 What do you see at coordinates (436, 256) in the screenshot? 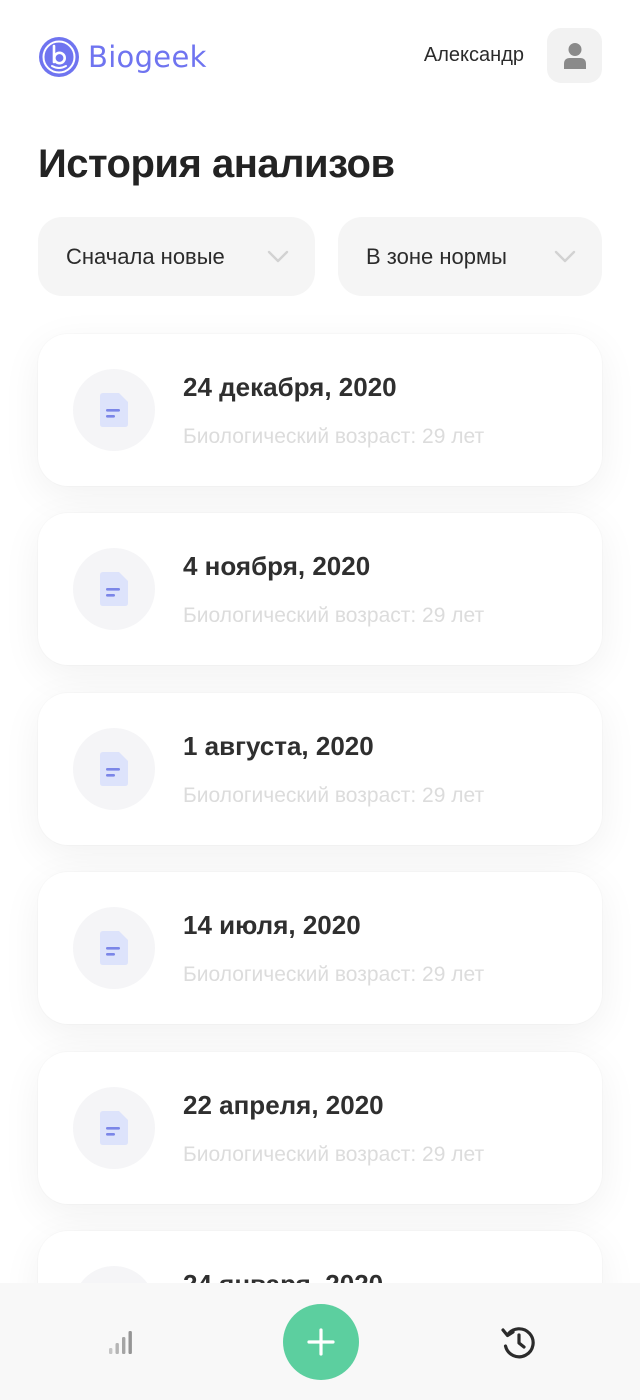
I see `range-dropdown-label: В зоне нормы` at bounding box center [436, 256].